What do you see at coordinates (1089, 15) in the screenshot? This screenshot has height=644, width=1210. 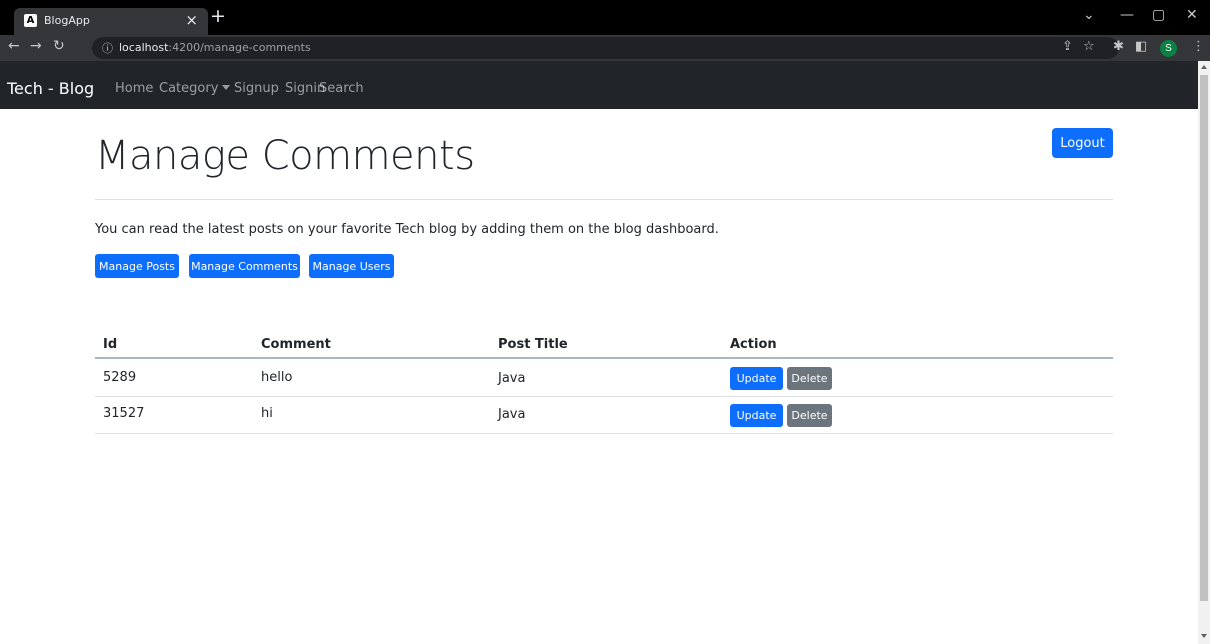 I see `chevron-down-icon: ⌄` at bounding box center [1089, 15].